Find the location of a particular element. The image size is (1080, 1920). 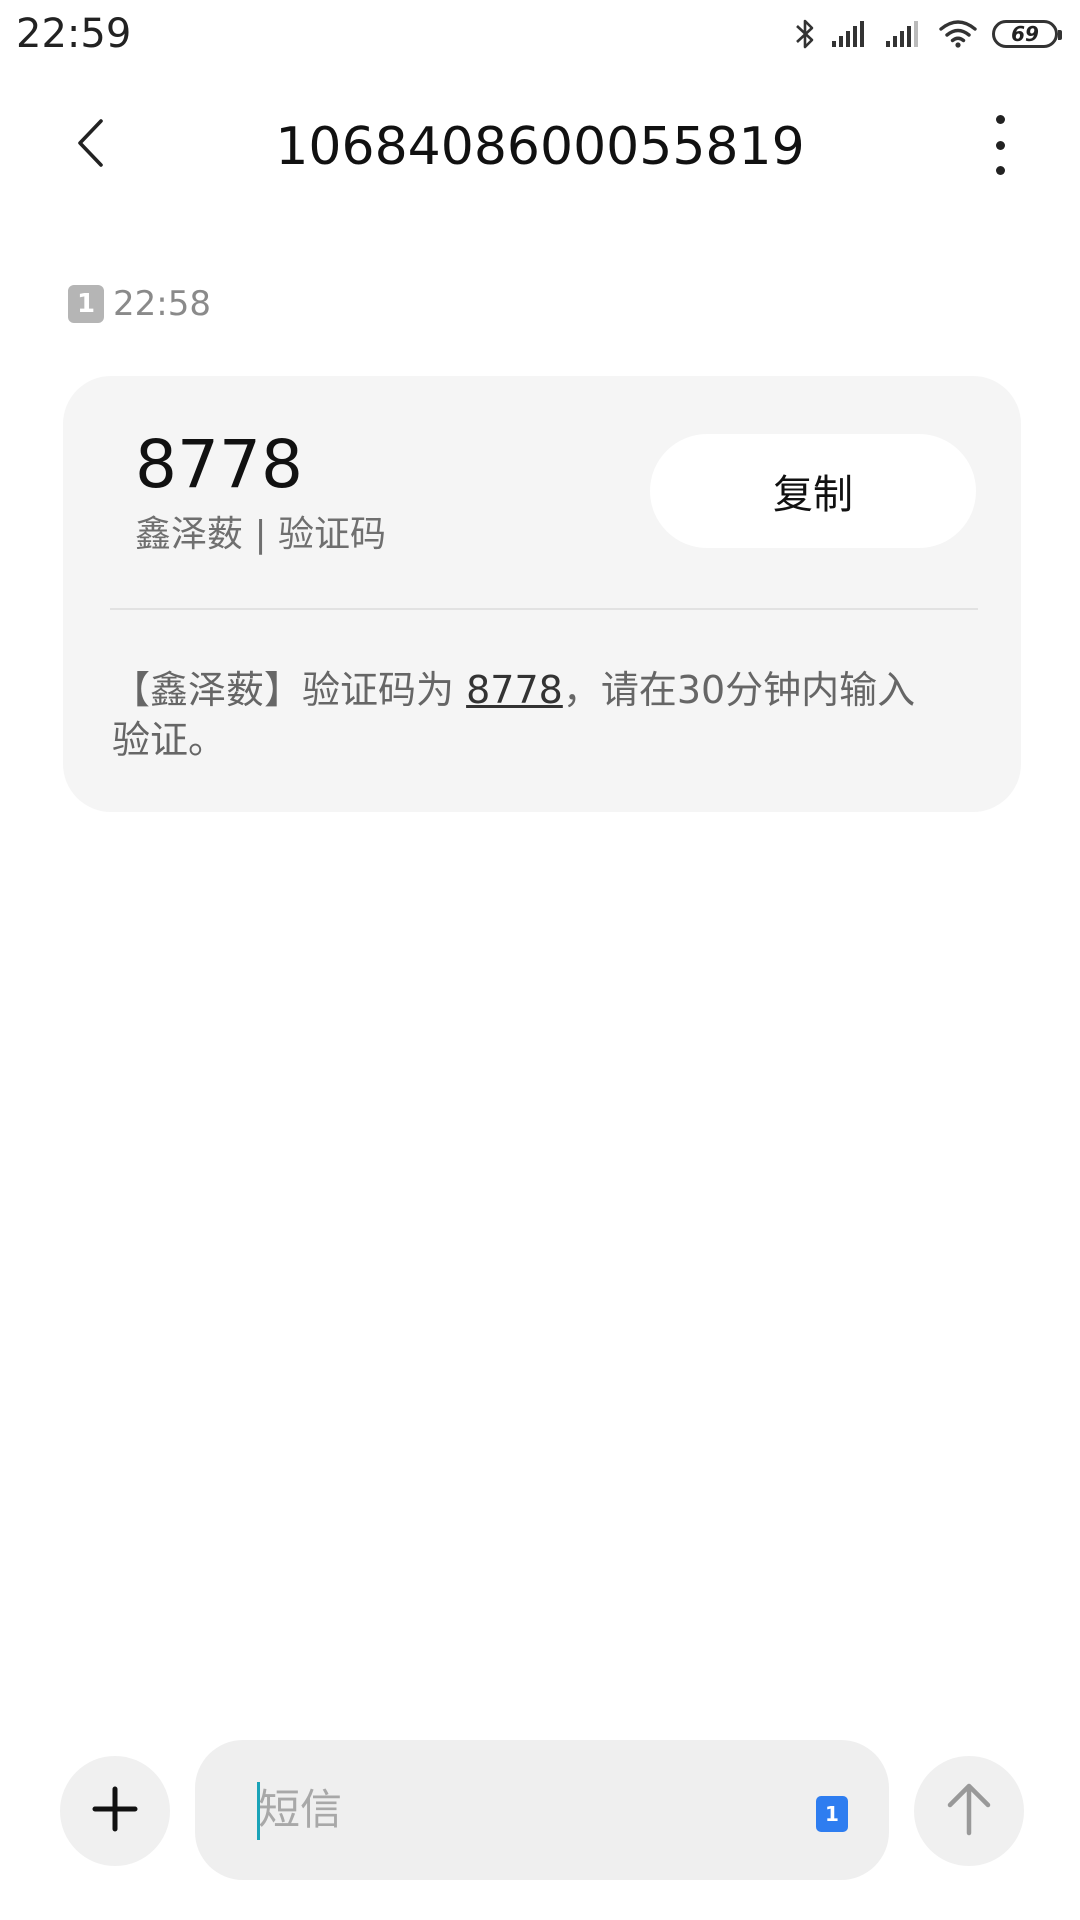

sender-label: 鑫泽薮 | 验证码 is located at coordinates (261, 534).